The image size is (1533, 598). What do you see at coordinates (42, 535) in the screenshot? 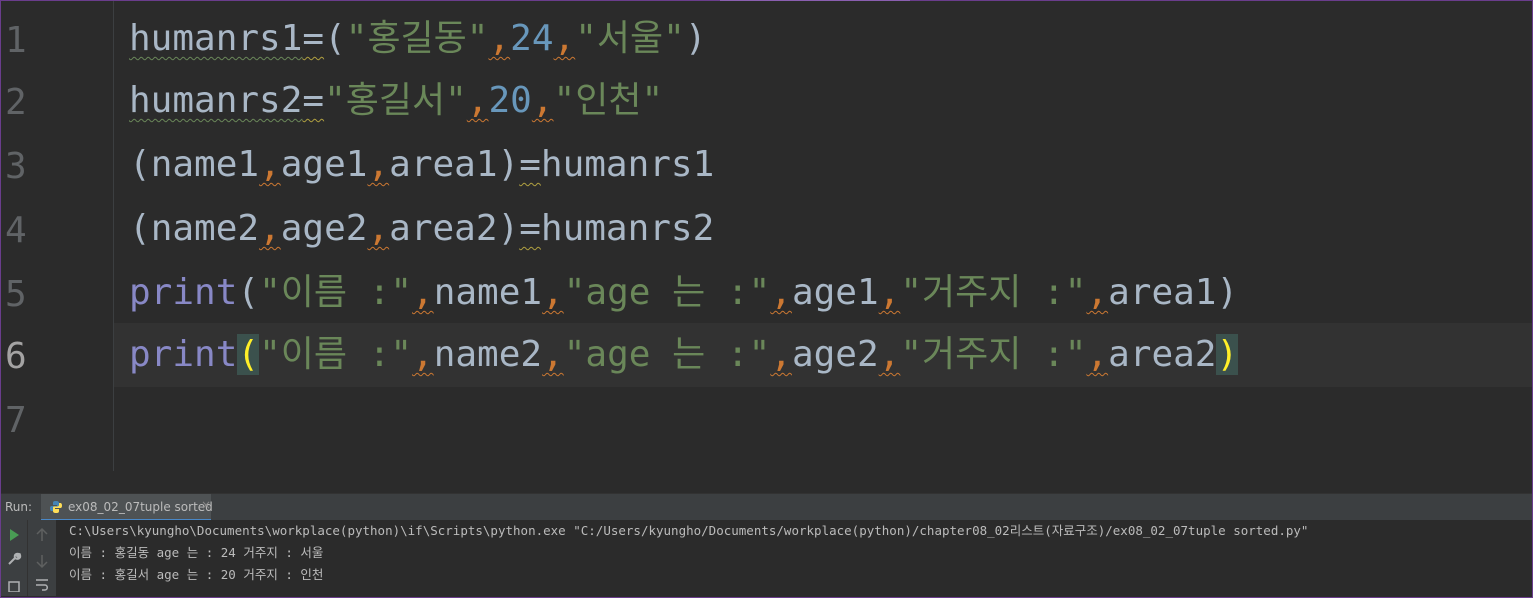
I see `up-arrow-icon` at bounding box center [42, 535].